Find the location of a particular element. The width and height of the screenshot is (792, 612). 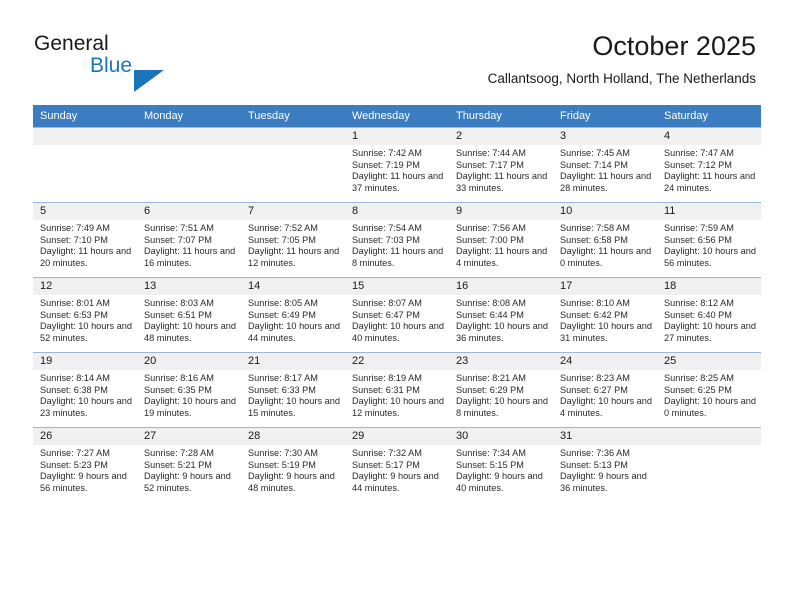

day-number: 27 is located at coordinates (189, 436).